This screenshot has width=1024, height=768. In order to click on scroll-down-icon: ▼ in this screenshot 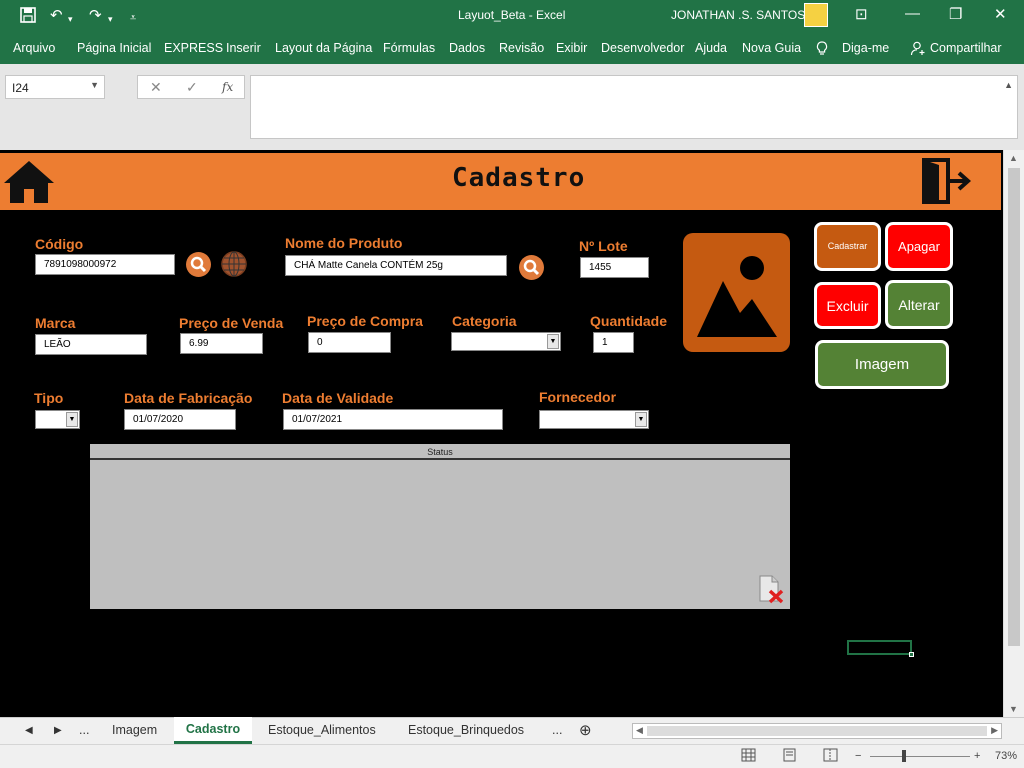, I will do `click(1013, 709)`.